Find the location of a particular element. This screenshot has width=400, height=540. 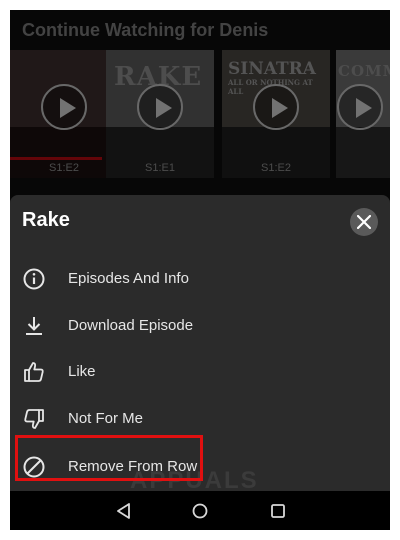

info-icon is located at coordinates (34, 279).